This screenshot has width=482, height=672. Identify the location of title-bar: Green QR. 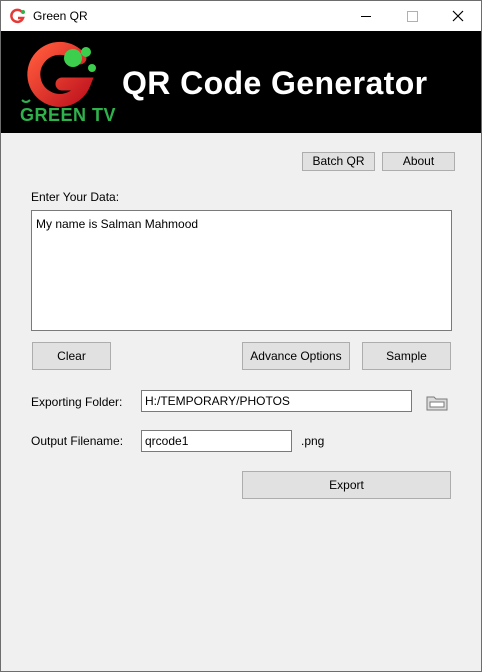
(241, 16).